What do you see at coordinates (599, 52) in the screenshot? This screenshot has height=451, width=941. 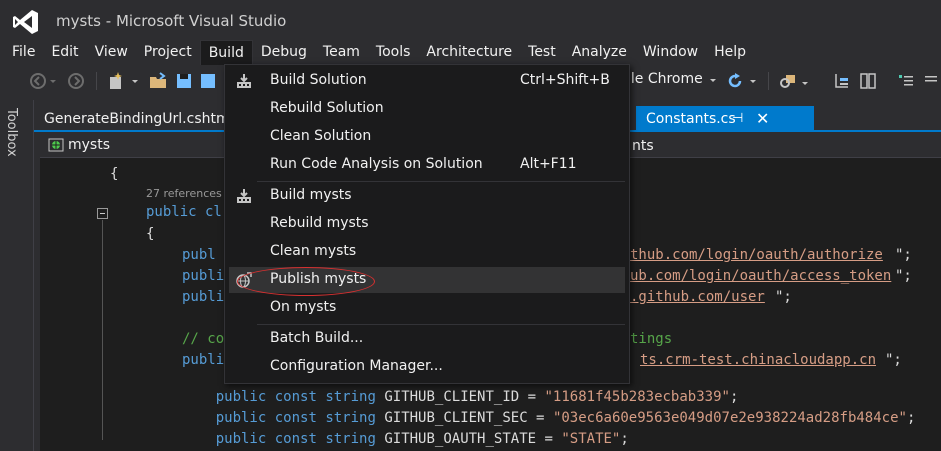 I see `menu-analyze: Analyze` at bounding box center [599, 52].